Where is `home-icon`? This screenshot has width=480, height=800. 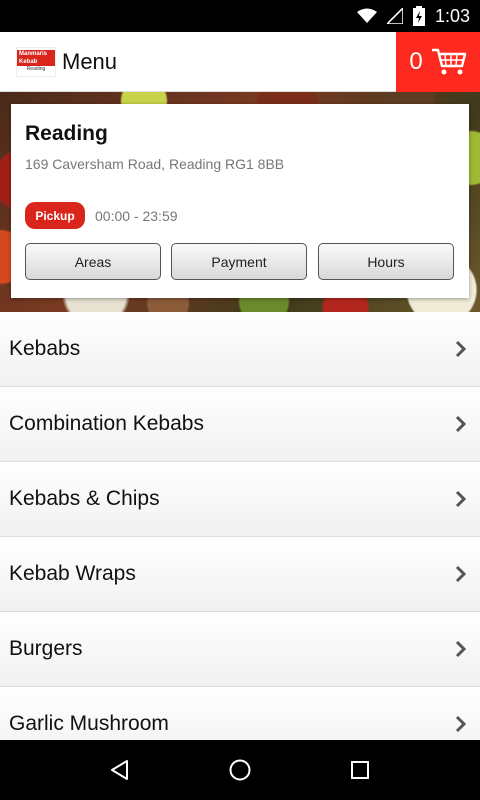
home-icon is located at coordinates (240, 770).